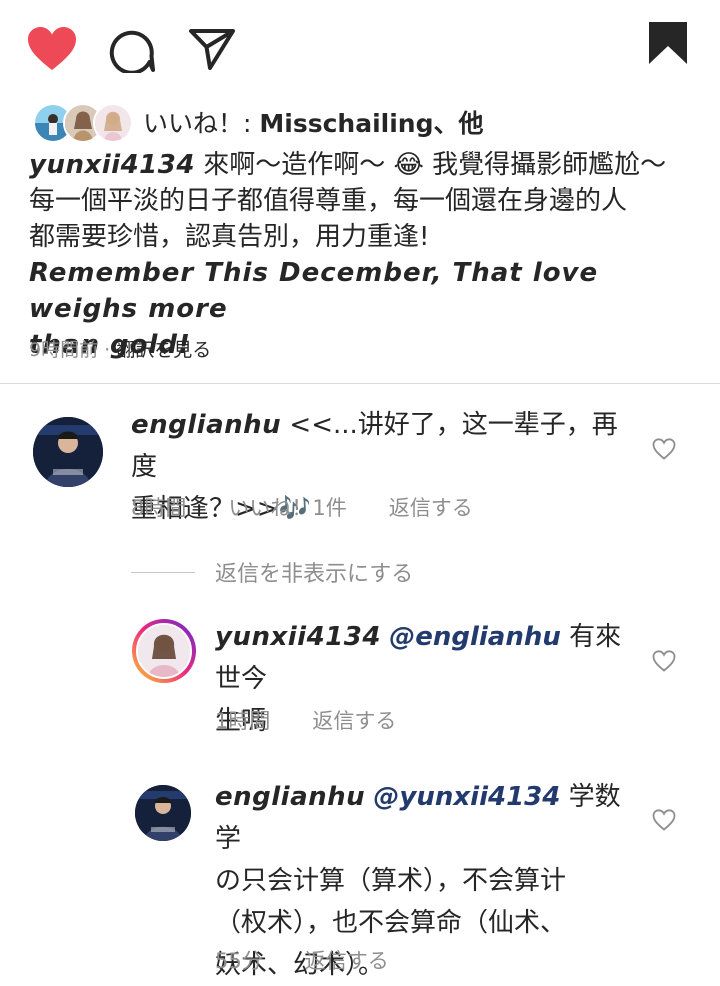 Image resolution: width=720 pixels, height=986 pixels. What do you see at coordinates (287, 507) in the screenshot?
I see `comment-likes-link: いいね！1件` at bounding box center [287, 507].